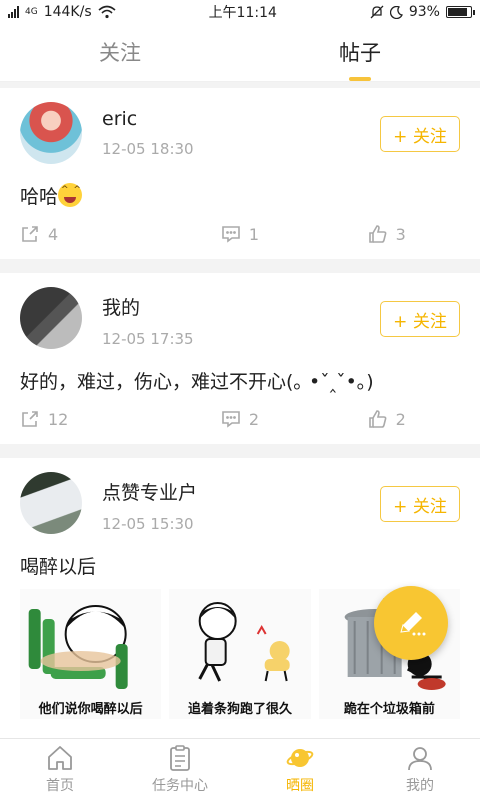 This screenshot has height=800, width=480. I want to click on comment-action: 2, so click(240, 419).